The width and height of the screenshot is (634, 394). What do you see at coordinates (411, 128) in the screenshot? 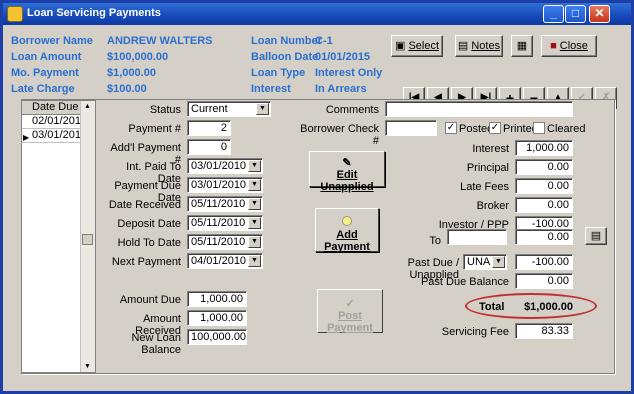
I see `borrower-check-field` at bounding box center [411, 128].